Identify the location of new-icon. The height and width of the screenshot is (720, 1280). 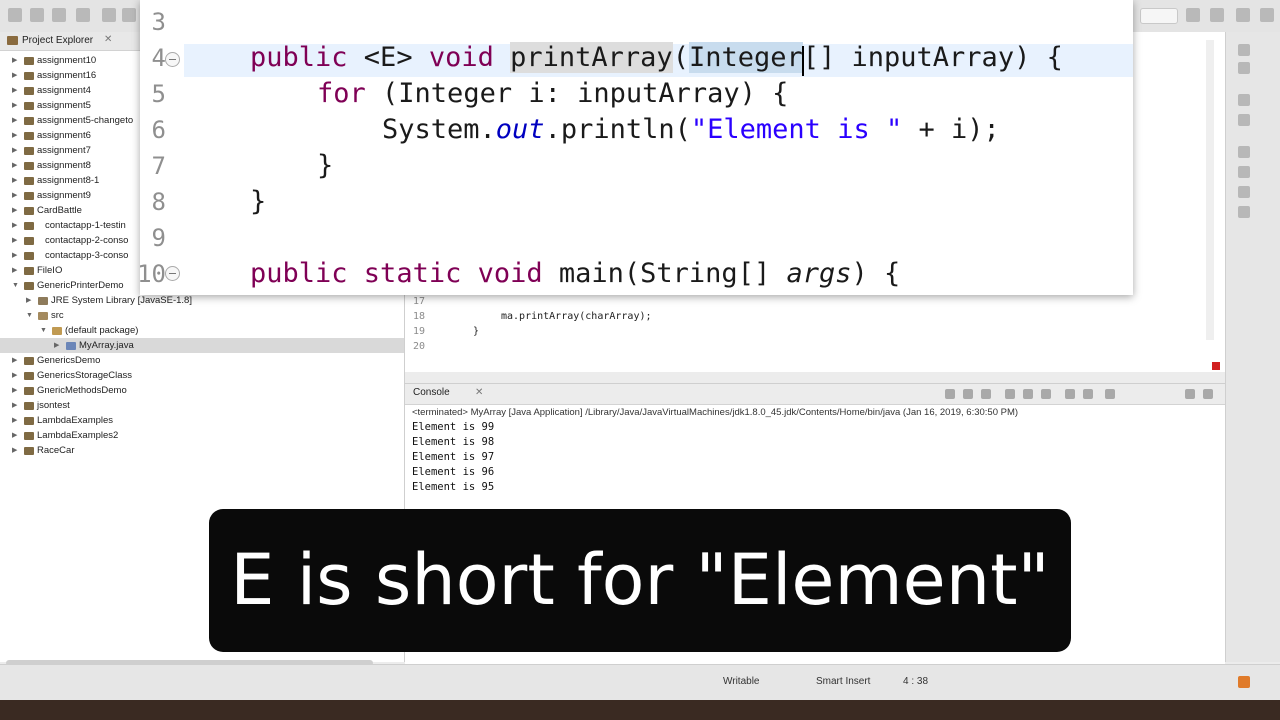
(15, 15).